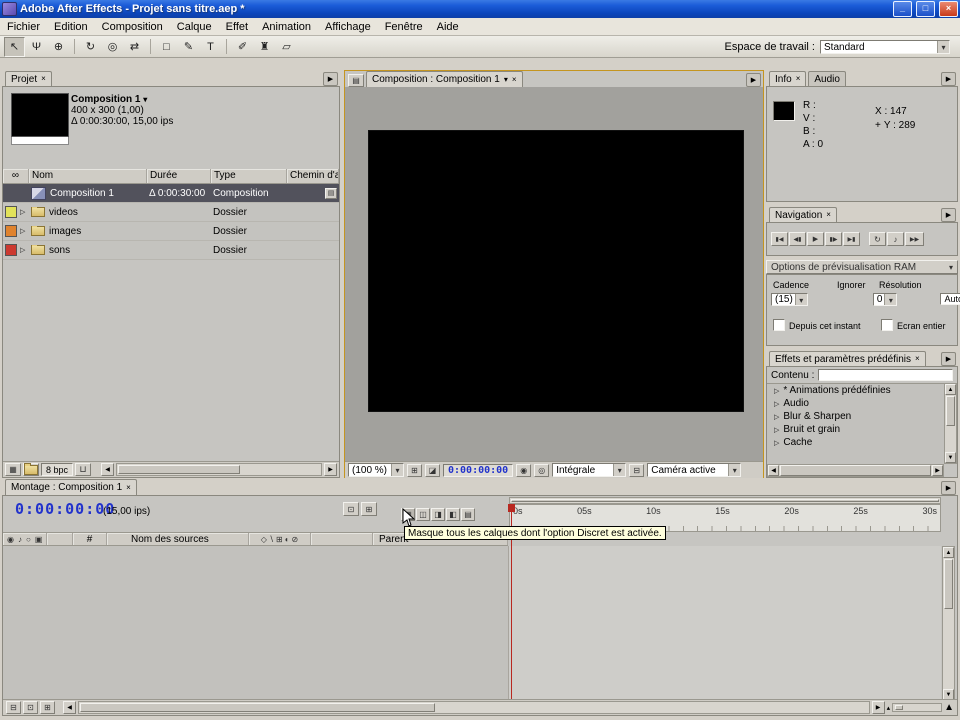 This screenshot has width=960, height=720. I want to click on zoom-tool: ⊕, so click(58, 47).